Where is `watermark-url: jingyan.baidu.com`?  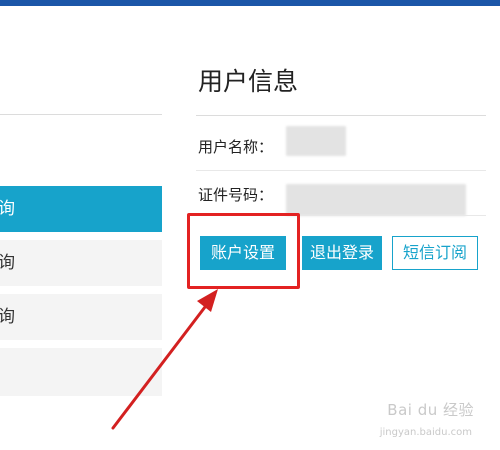 watermark-url: jingyan.baidu.com is located at coordinates (425, 432).